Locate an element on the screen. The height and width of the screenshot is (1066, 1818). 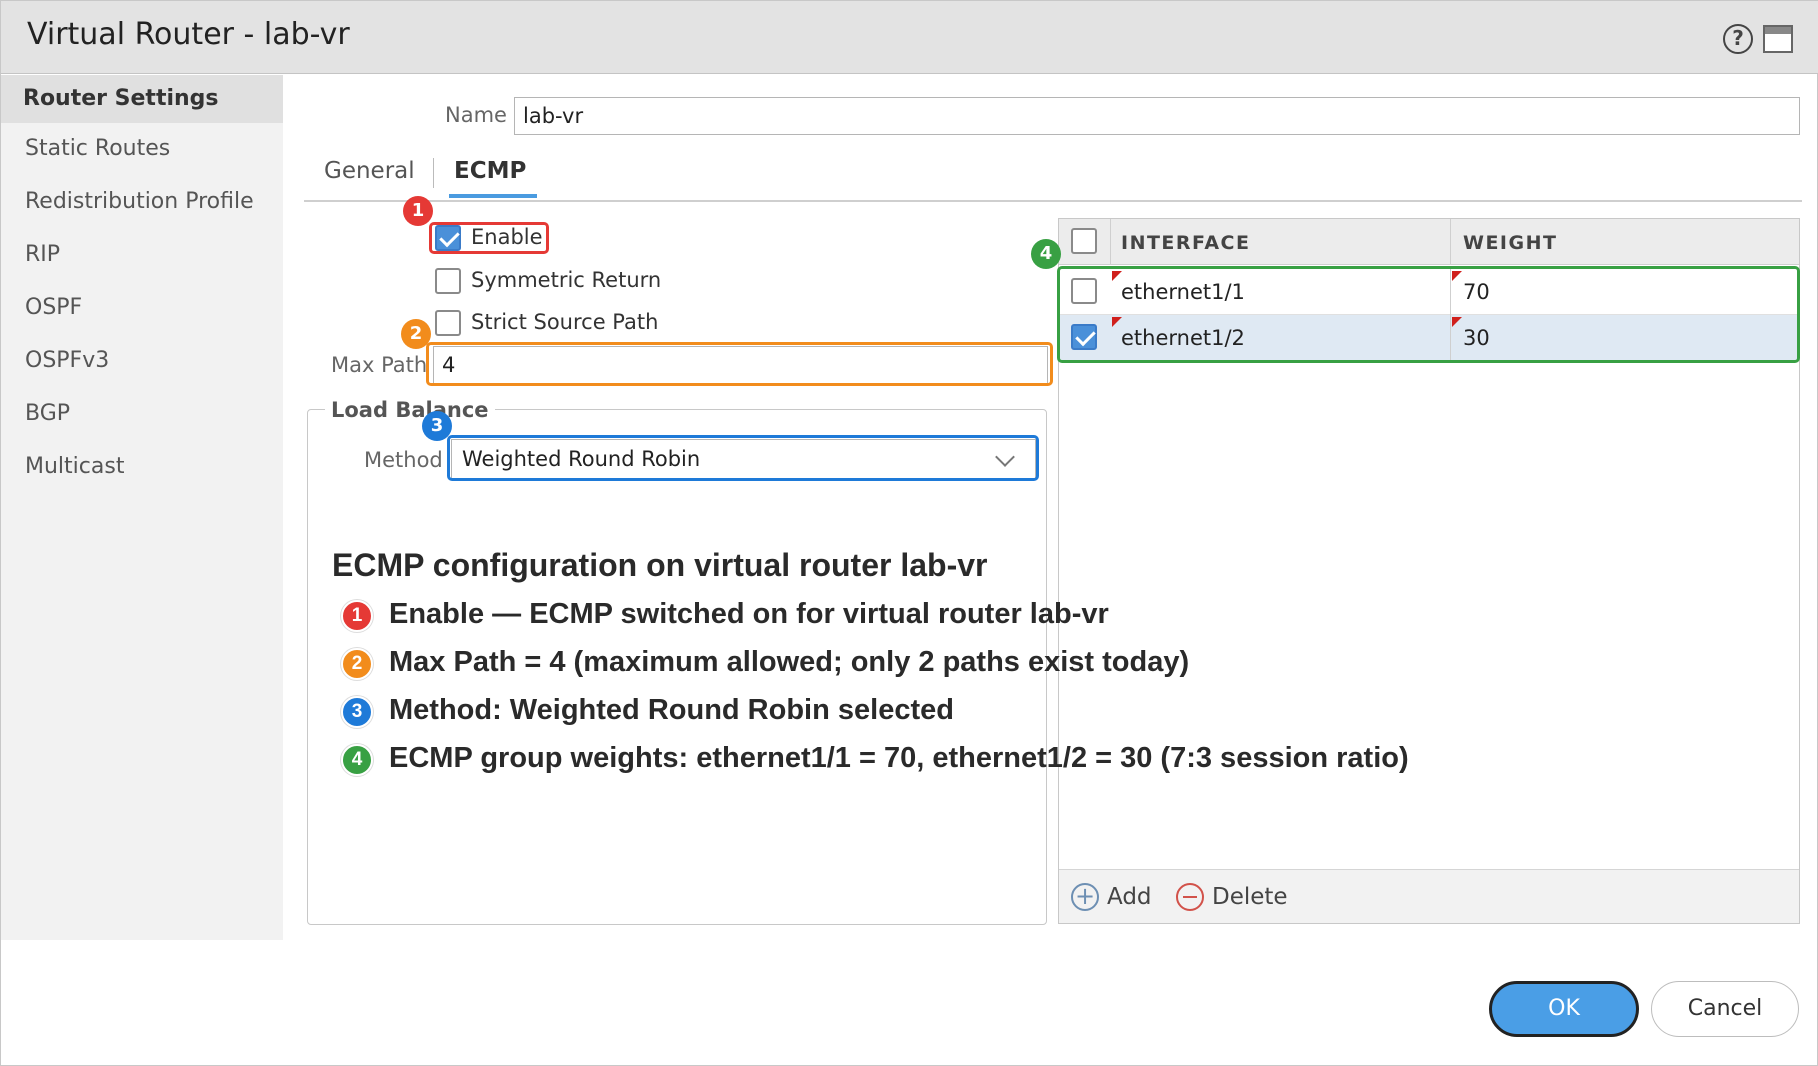
tab-ecmp: ECMP is located at coordinates (490, 171).